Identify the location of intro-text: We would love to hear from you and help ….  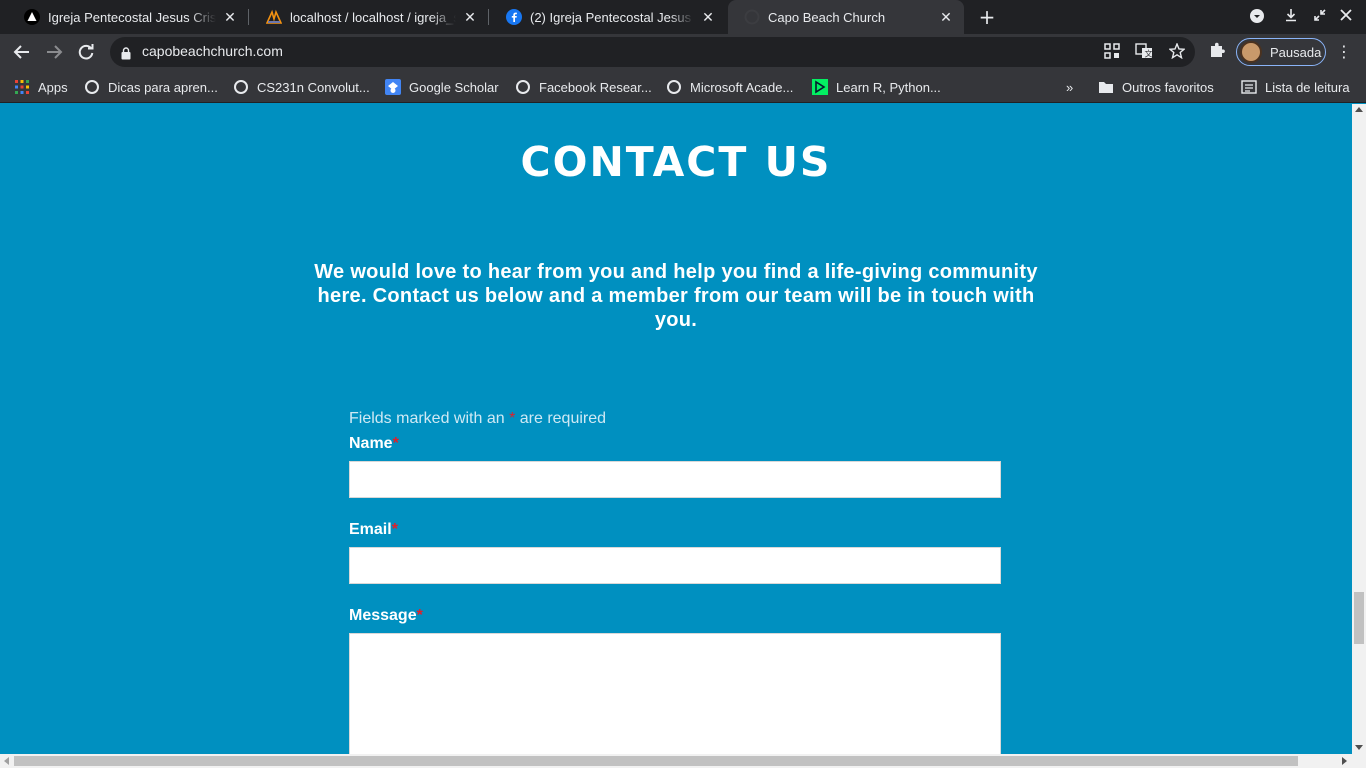
(676, 296).